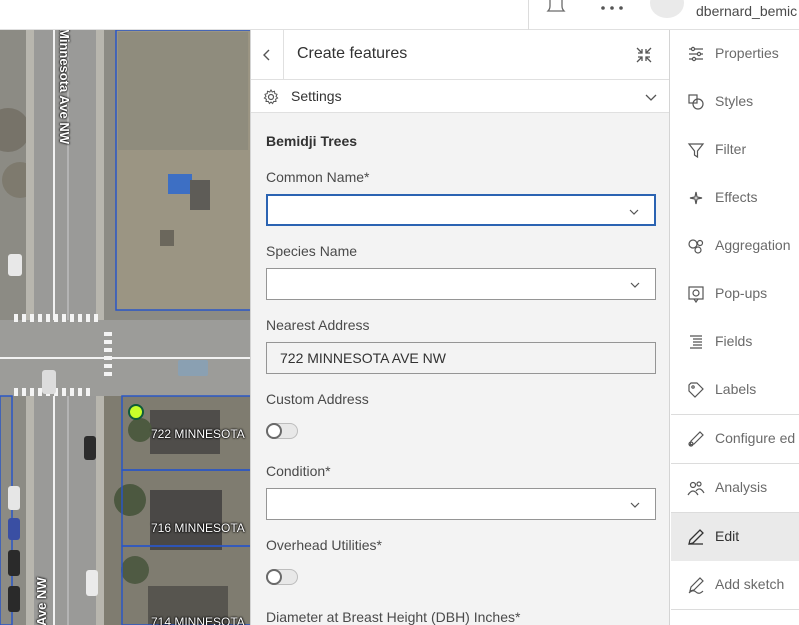 Image resolution: width=799 pixels, height=625 pixels. I want to click on layer-title: Bemidji Trees, so click(312, 141).